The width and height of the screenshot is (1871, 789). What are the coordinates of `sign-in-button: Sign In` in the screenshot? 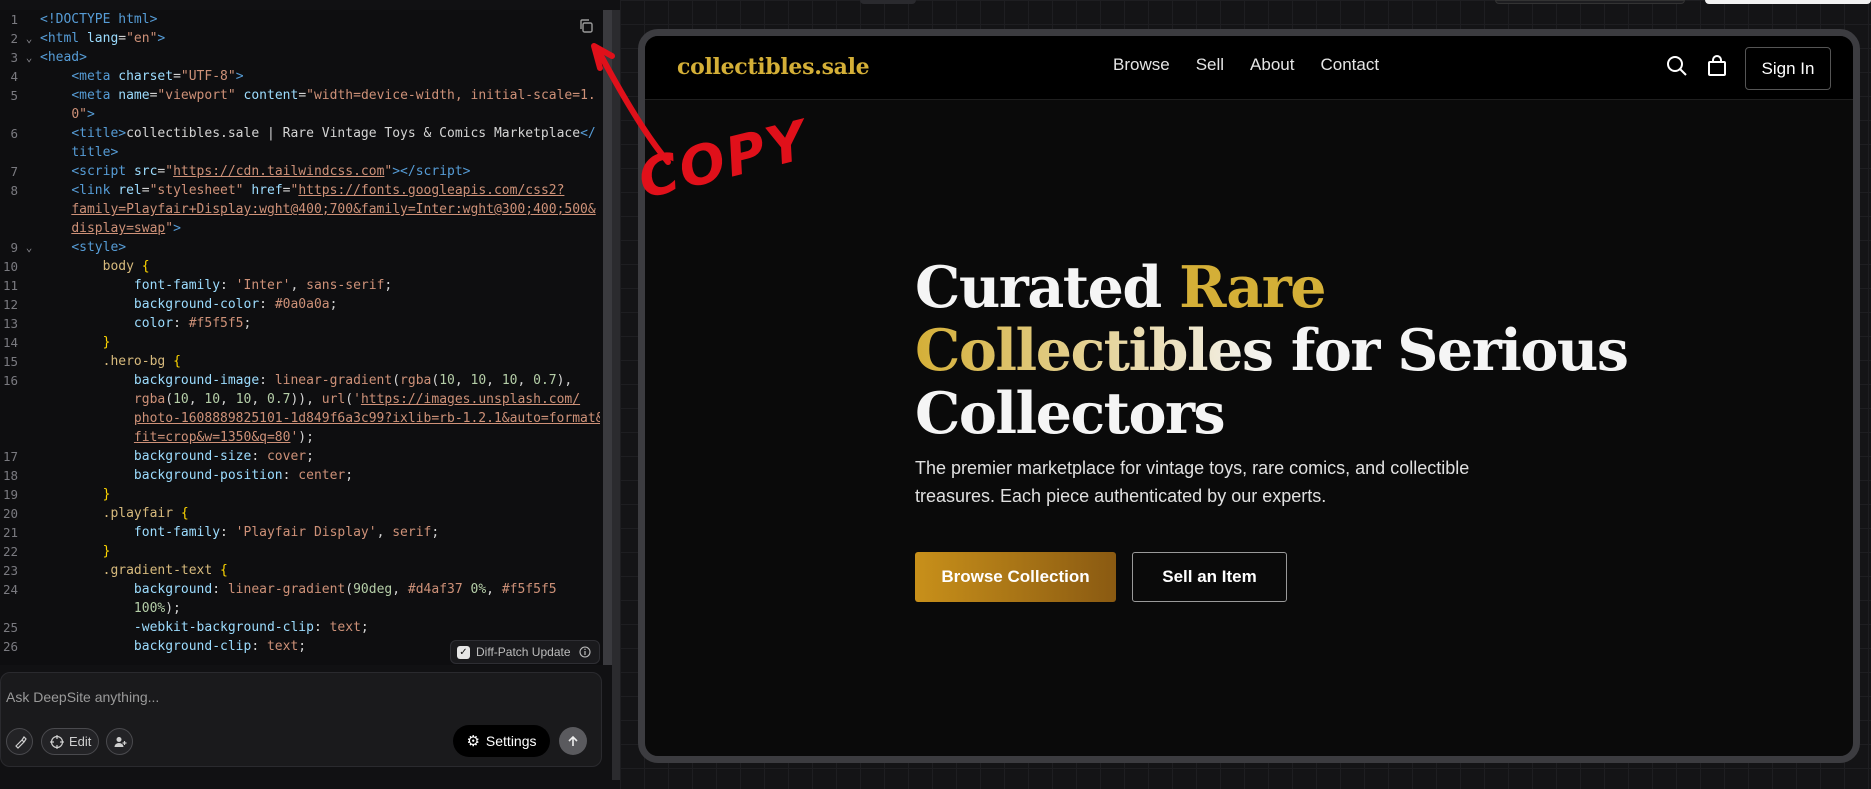 It's located at (1788, 68).